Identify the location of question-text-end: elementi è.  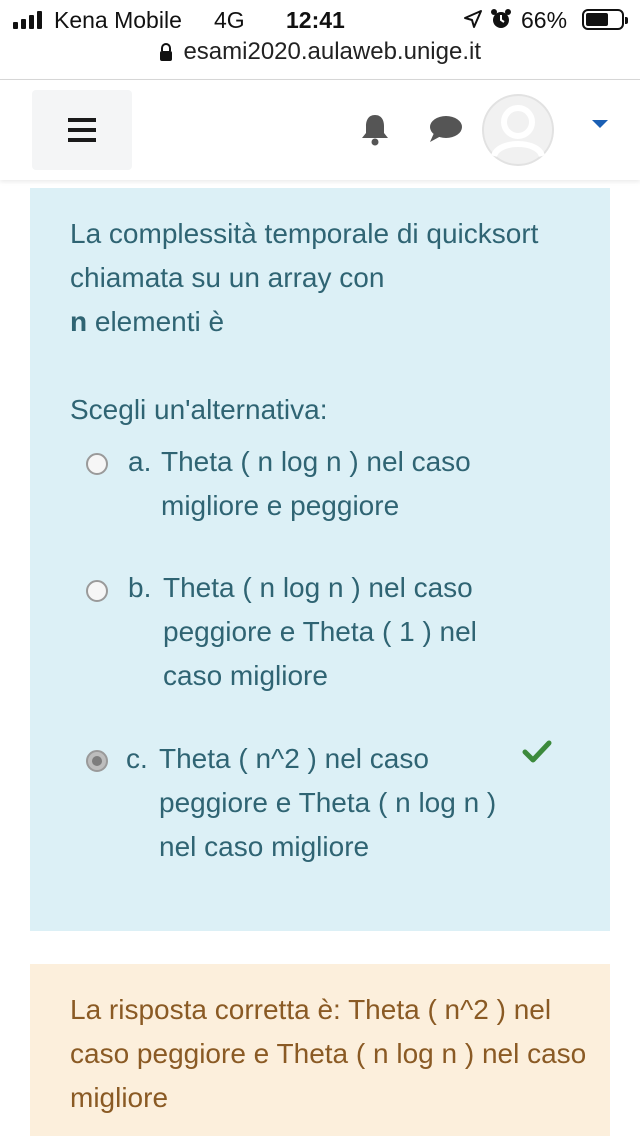
(156, 321).